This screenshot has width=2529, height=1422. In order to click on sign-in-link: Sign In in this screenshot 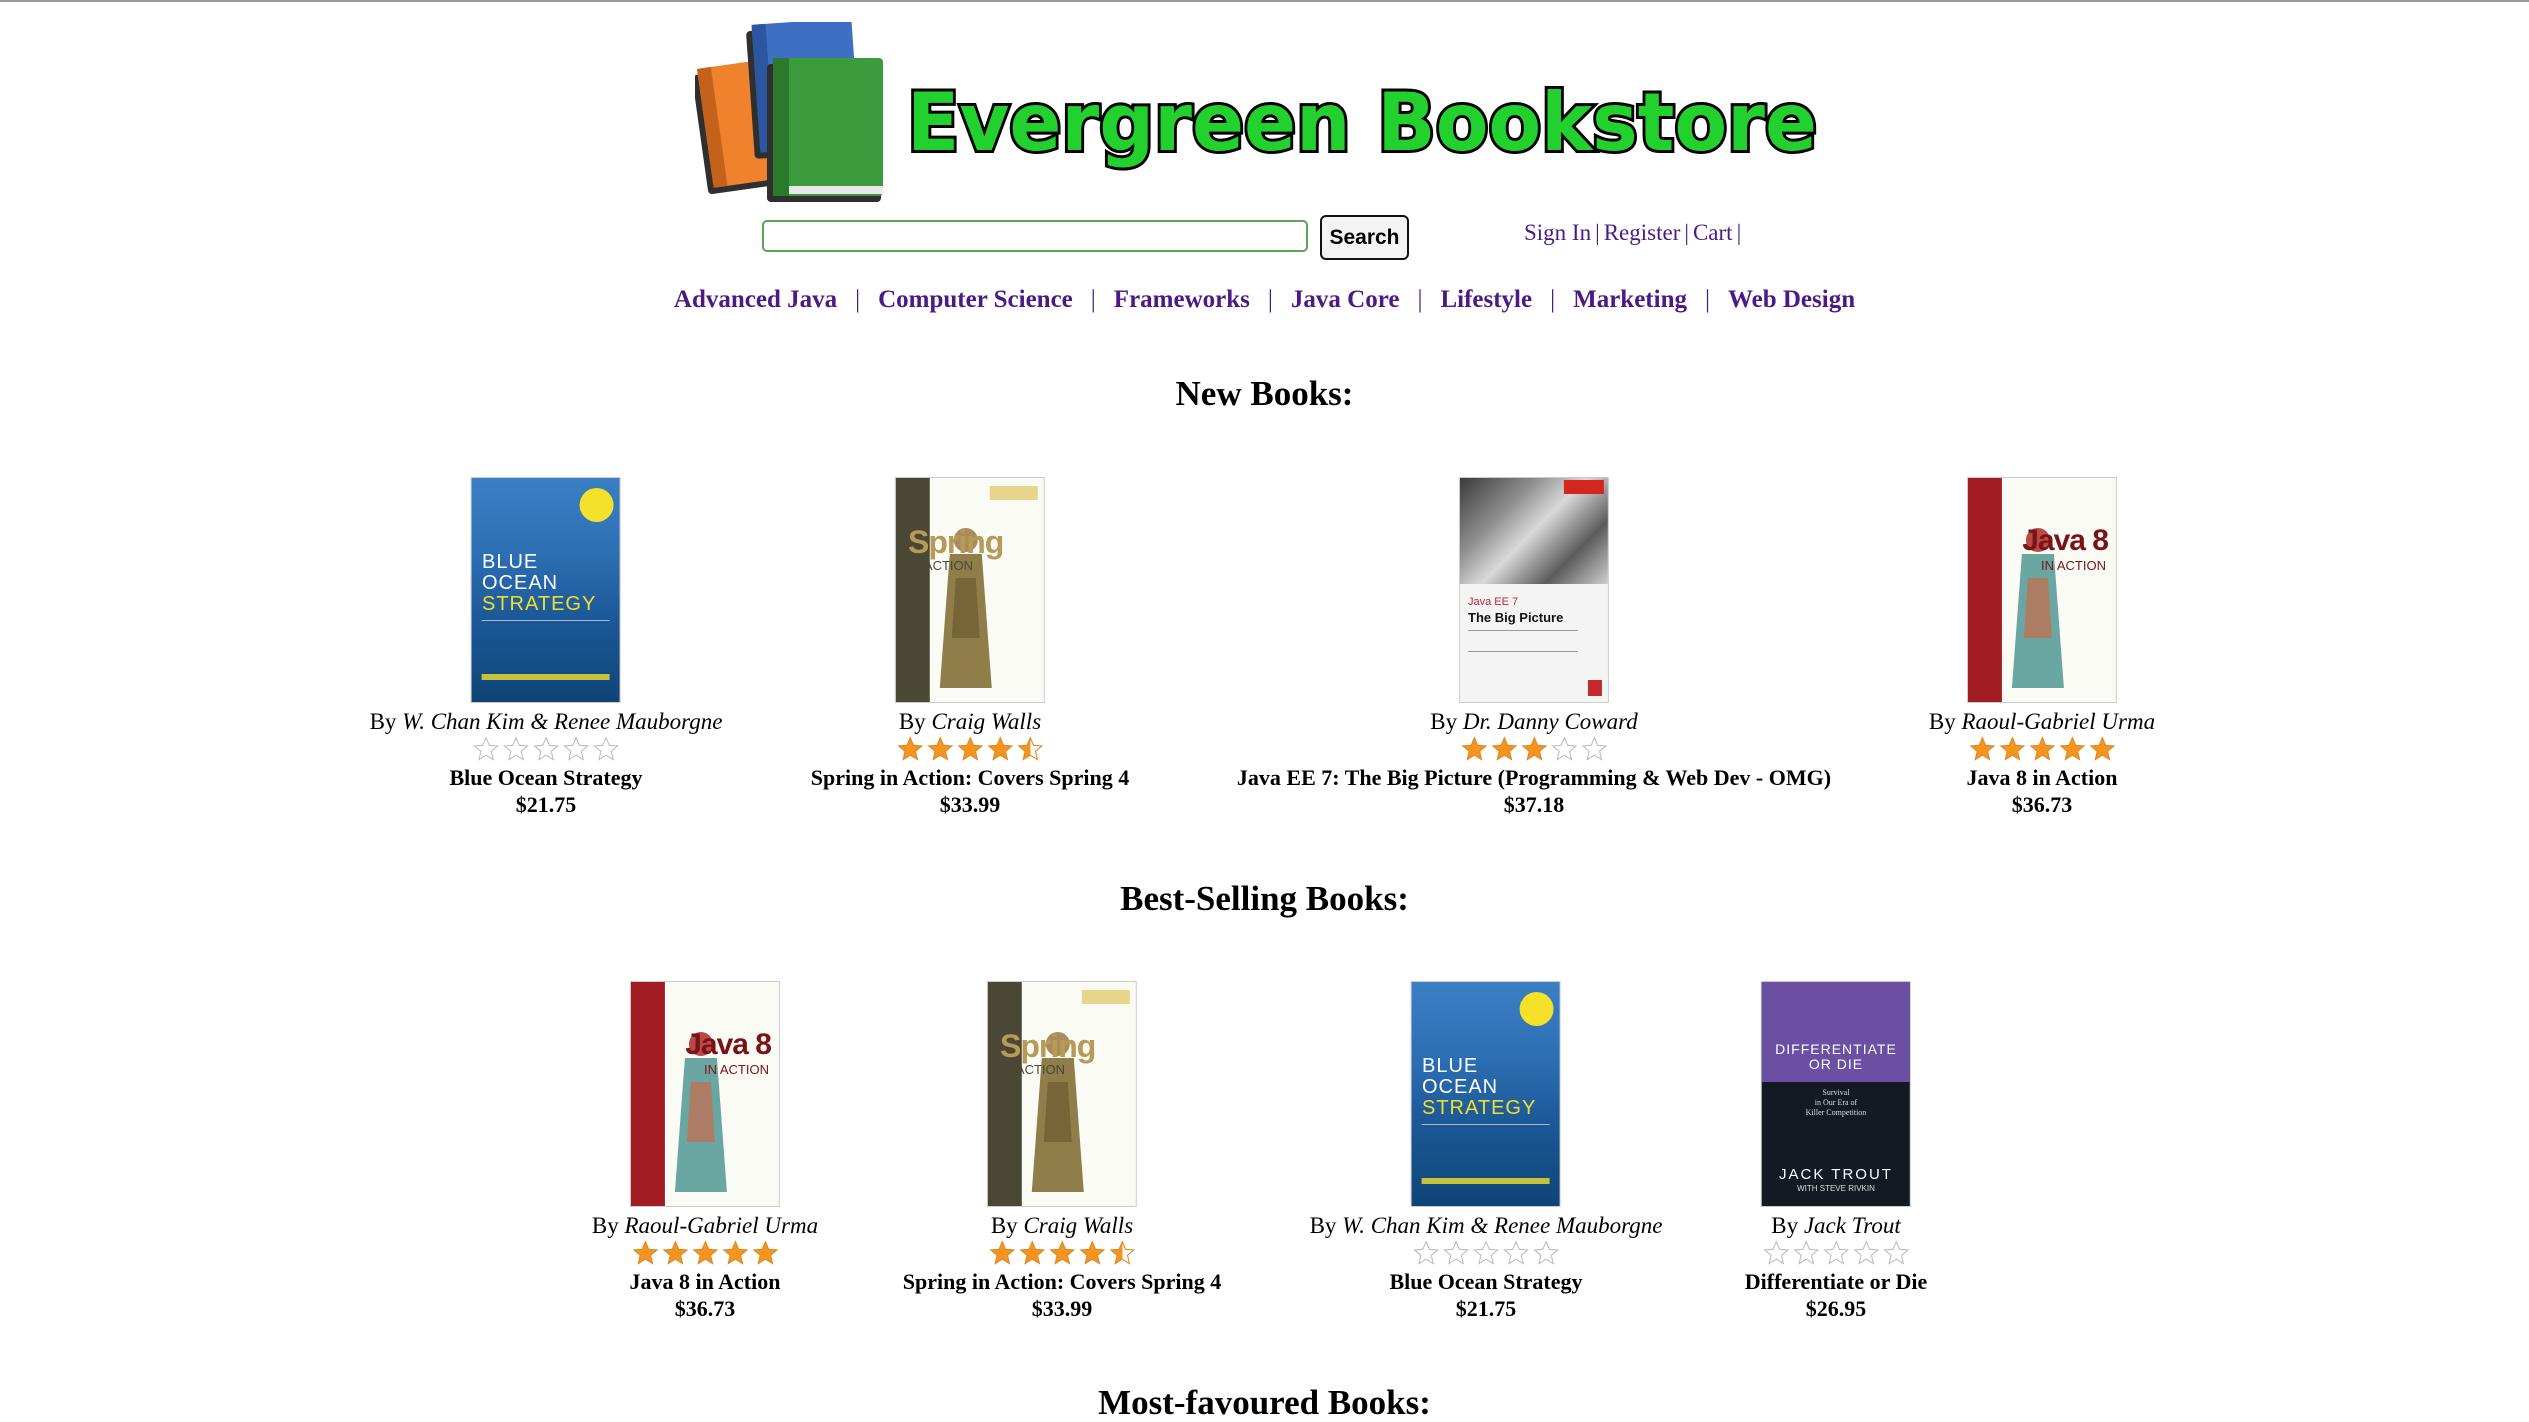, I will do `click(1557, 232)`.